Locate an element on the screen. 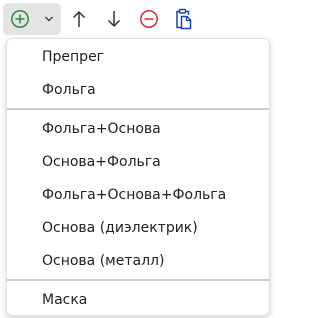 This screenshot has height=318, width=320. menu-item-foil: Фольга is located at coordinates (138, 90).